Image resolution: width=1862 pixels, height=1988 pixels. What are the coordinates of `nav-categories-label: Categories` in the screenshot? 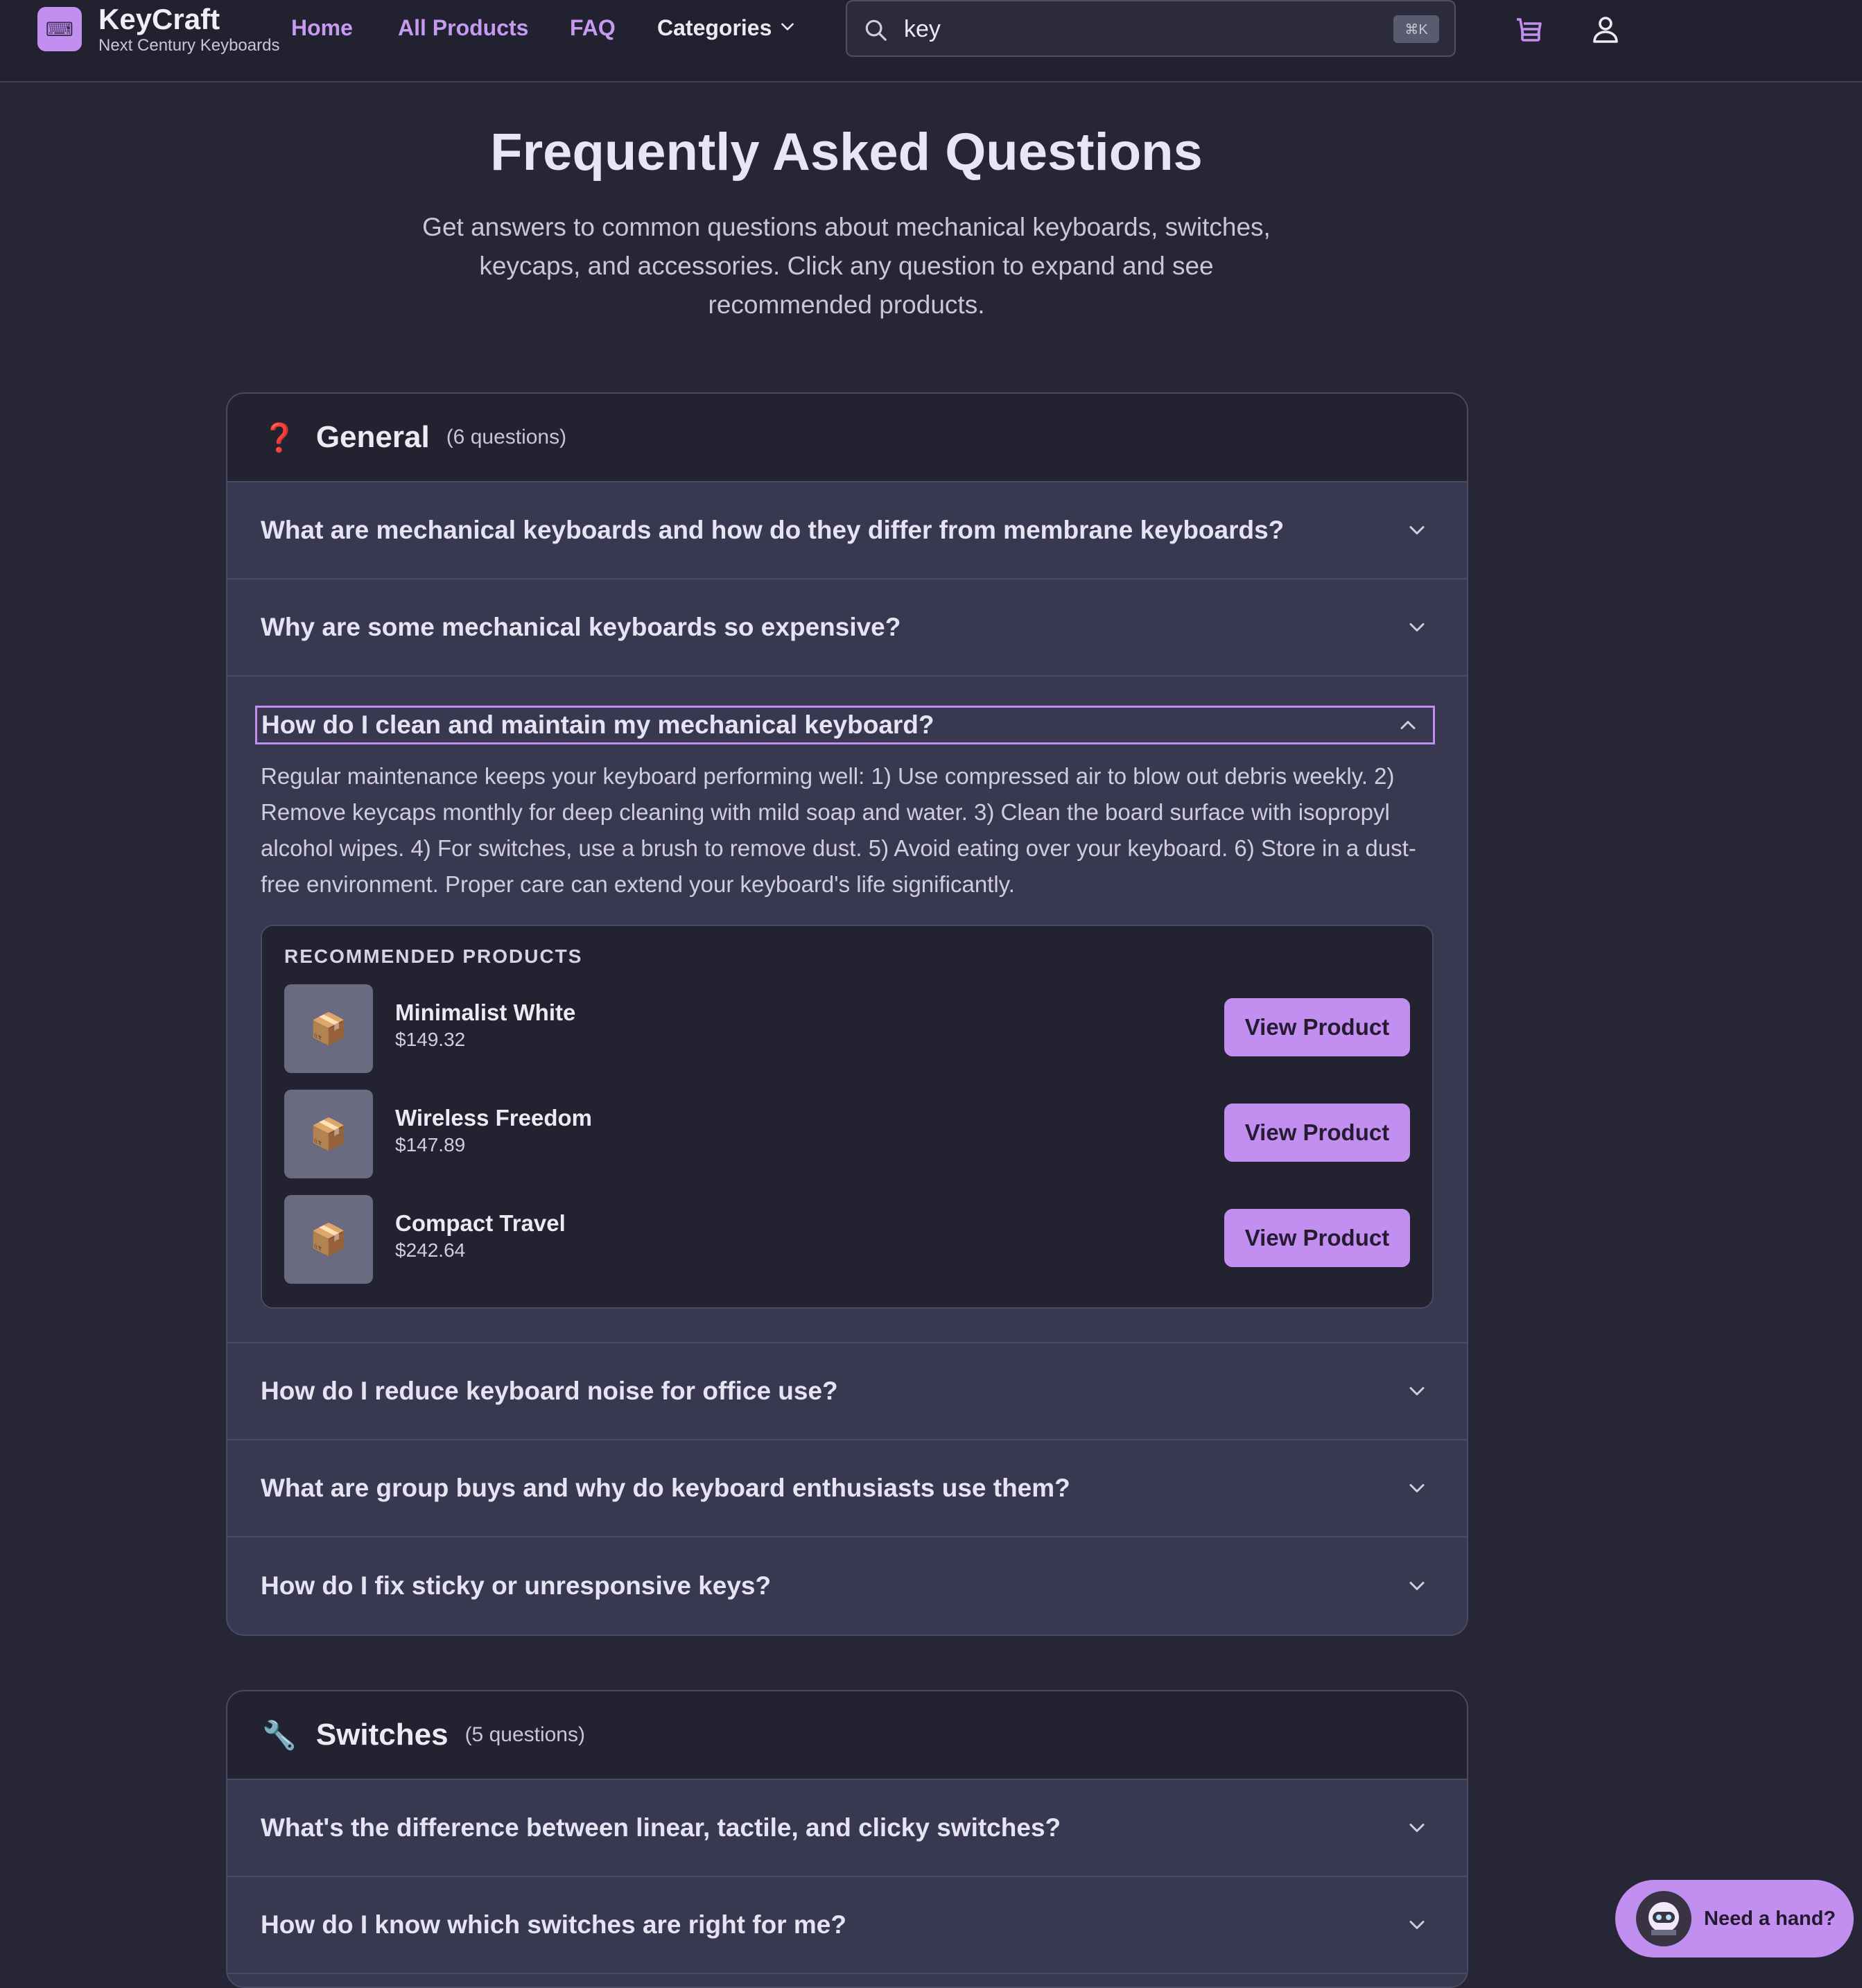 It's located at (714, 27).